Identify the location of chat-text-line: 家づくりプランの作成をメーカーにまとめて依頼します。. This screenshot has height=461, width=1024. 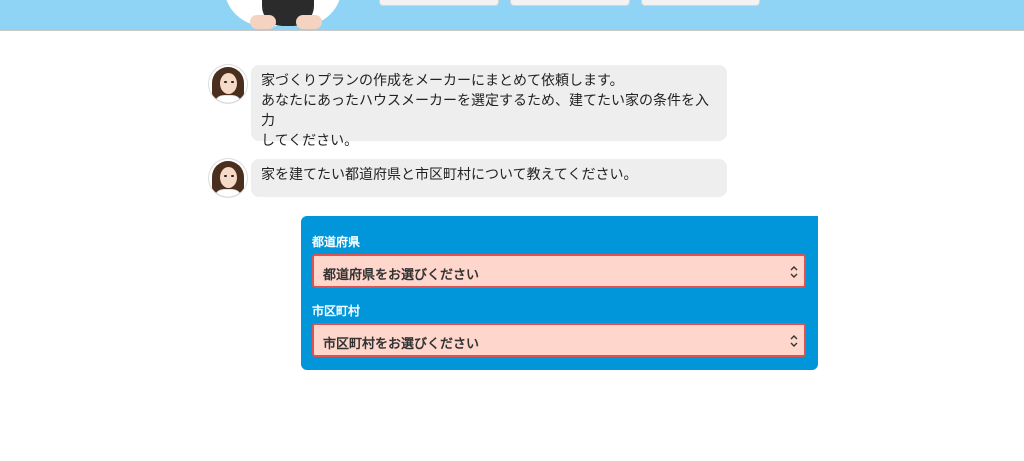
(442, 81).